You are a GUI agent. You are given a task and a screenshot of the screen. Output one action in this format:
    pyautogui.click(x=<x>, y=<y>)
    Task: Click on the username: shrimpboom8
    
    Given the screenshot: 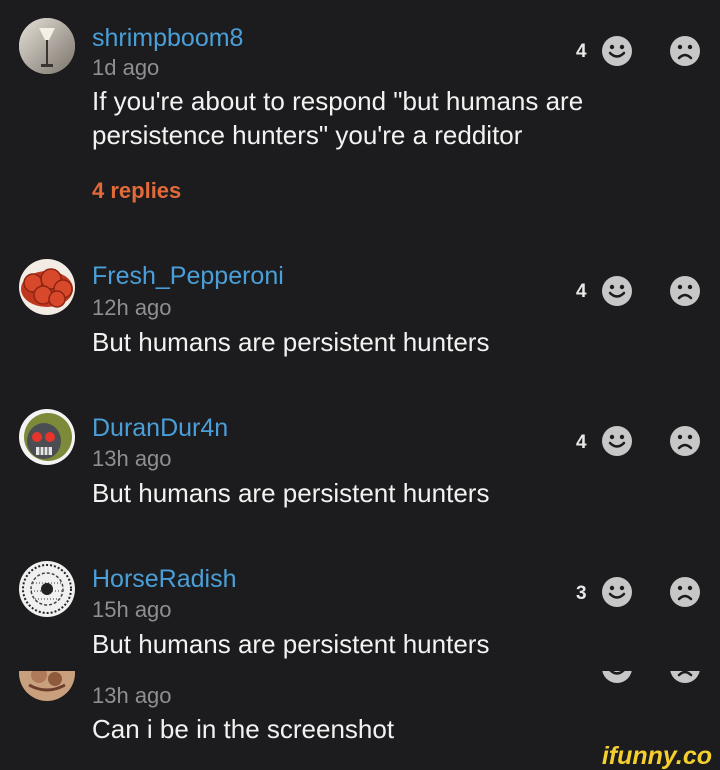 What is the action you would take?
    pyautogui.click(x=167, y=38)
    